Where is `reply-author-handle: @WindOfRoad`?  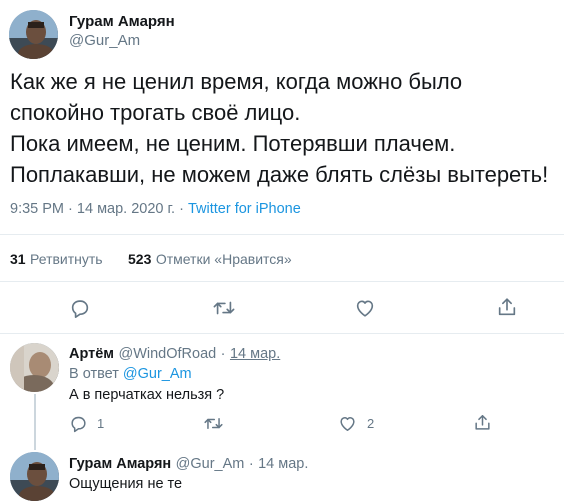
reply-author-handle: @WindOfRoad is located at coordinates (167, 354).